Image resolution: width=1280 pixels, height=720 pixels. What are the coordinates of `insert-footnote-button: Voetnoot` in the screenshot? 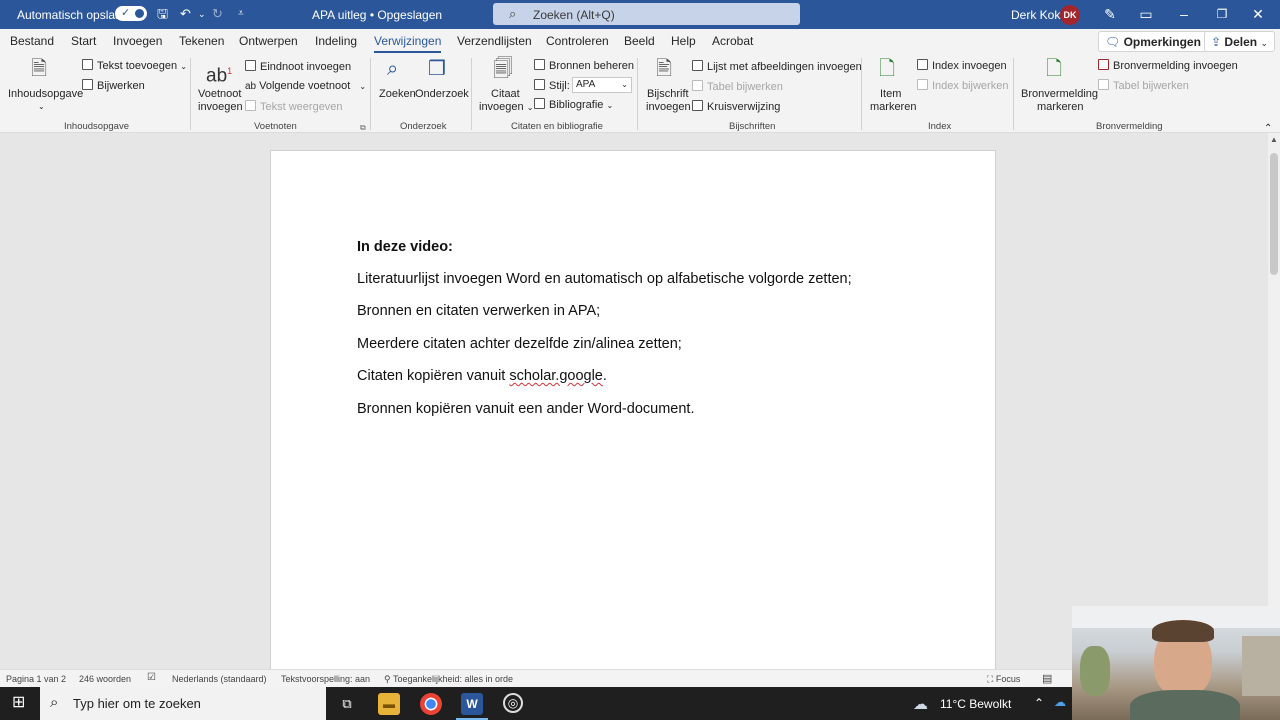 It's located at (219, 94).